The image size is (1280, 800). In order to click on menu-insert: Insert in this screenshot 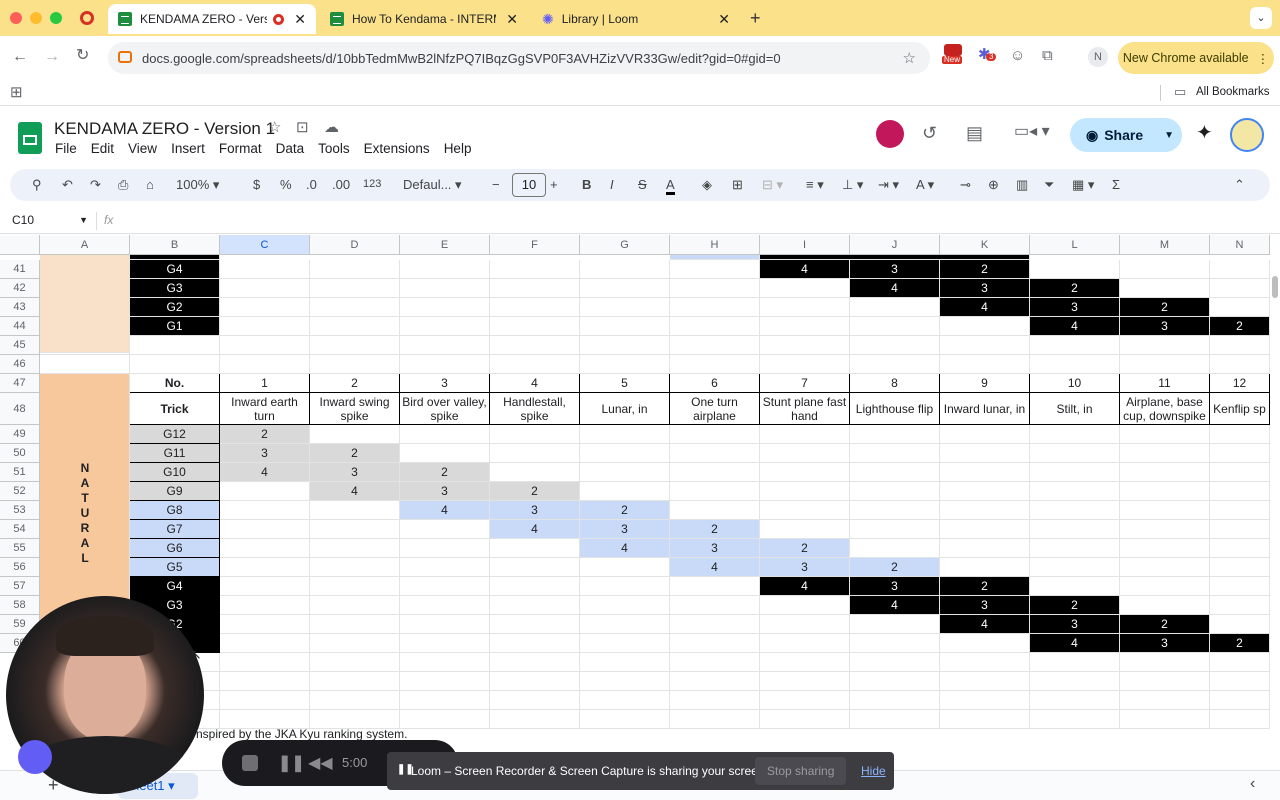, I will do `click(188, 148)`.